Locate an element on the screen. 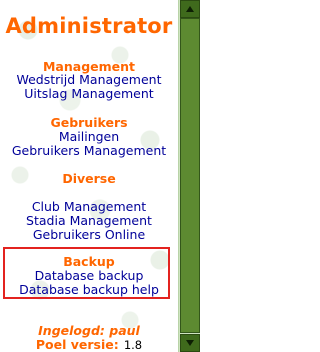  version-value: 1.8 is located at coordinates (133, 345).